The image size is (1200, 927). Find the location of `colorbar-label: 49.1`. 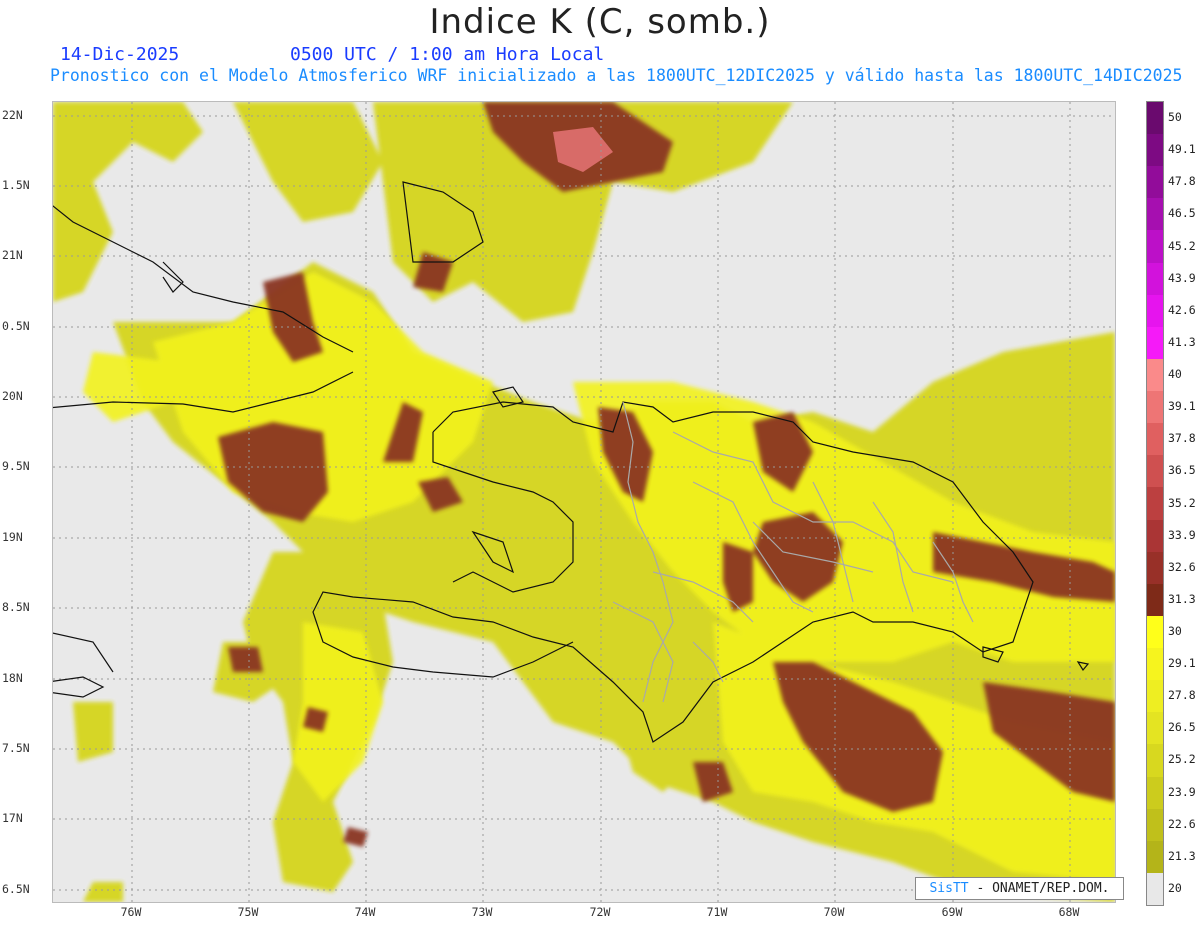

colorbar-label: 49.1 is located at coordinates (1182, 149).